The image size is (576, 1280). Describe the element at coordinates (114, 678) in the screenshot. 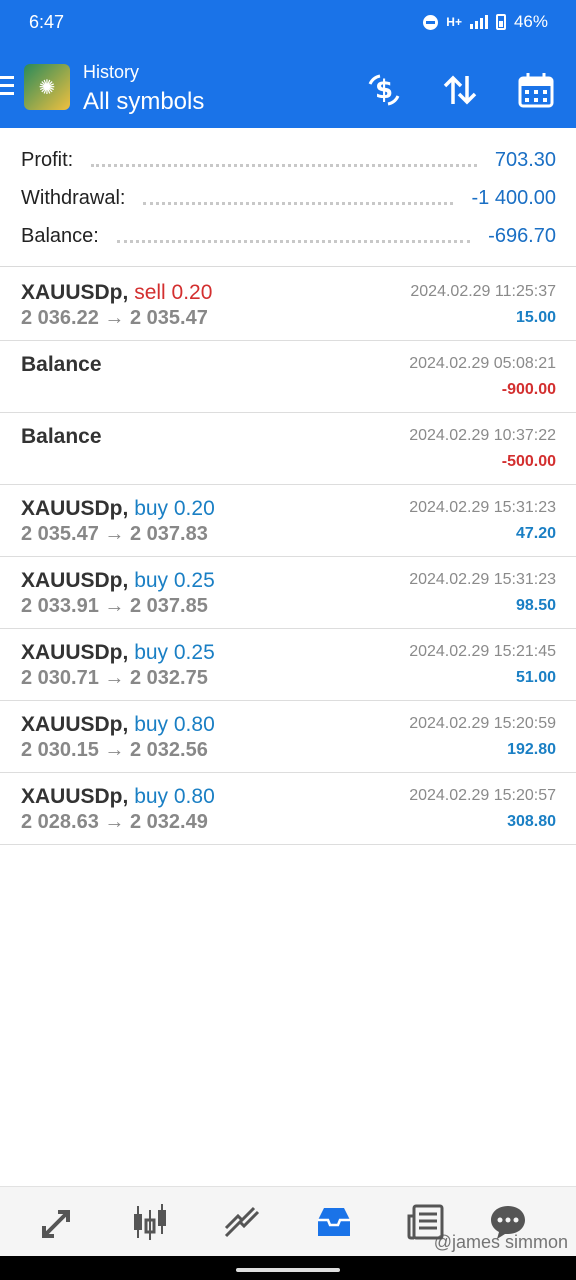

I see `row-prices: 2 030.71 → 2 032.75` at that location.